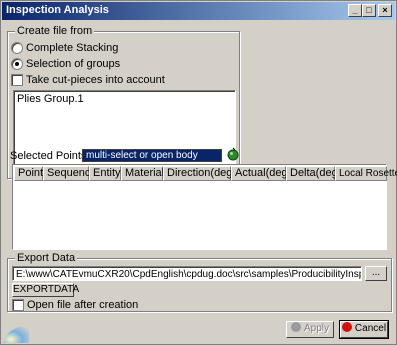 The width and height of the screenshot is (397, 346). What do you see at coordinates (346, 327) in the screenshot?
I see `cancel-icon` at bounding box center [346, 327].